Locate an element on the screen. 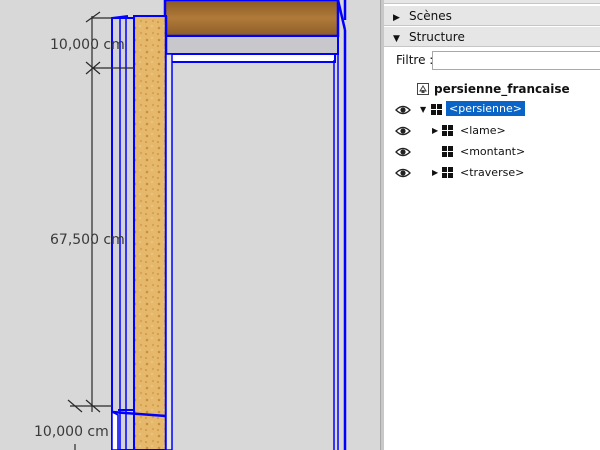  section-header-scenes: ▶ Scènes is located at coordinates (492, 16).